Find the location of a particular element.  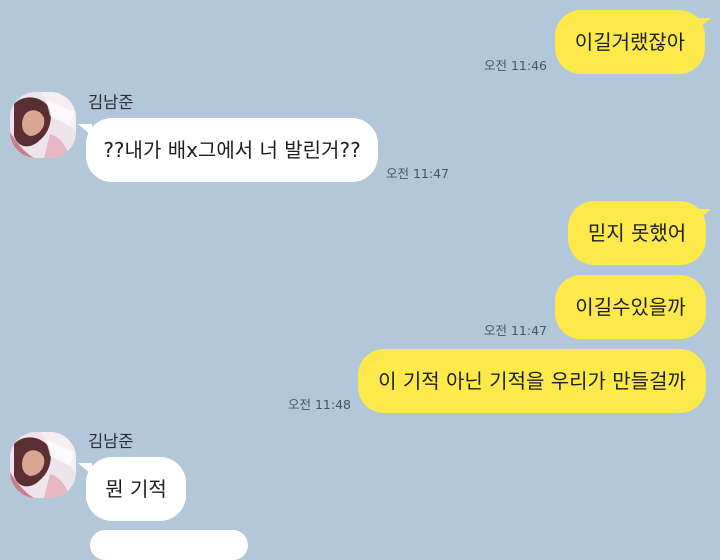

message-text: 이 기적 아닌 기적을 우리가 만들걸까 is located at coordinates (532, 381).